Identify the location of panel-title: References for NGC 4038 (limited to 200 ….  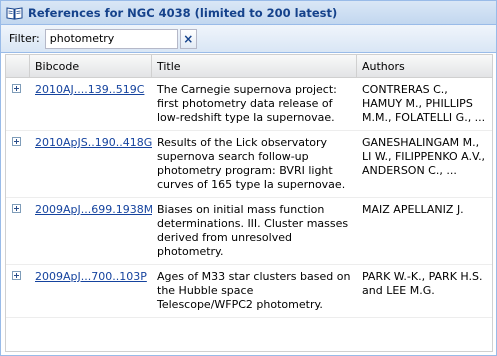
(183, 12).